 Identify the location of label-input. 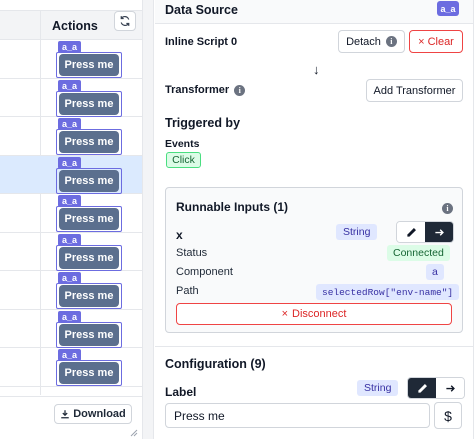
(297, 415).